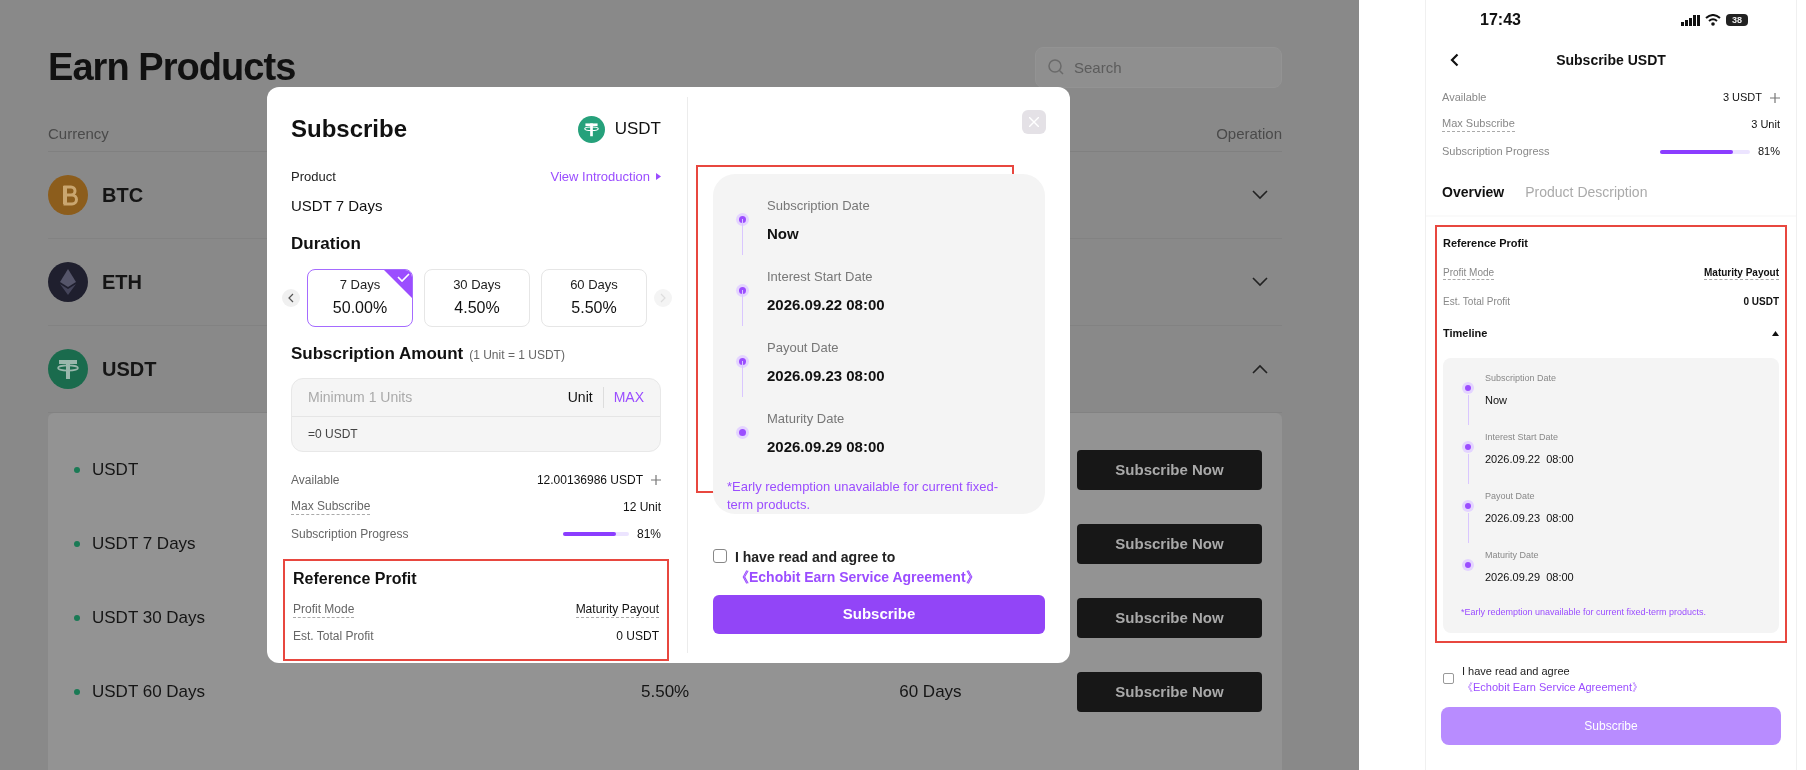  What do you see at coordinates (349, 129) in the screenshot?
I see `dialog-title: Subscribe` at bounding box center [349, 129].